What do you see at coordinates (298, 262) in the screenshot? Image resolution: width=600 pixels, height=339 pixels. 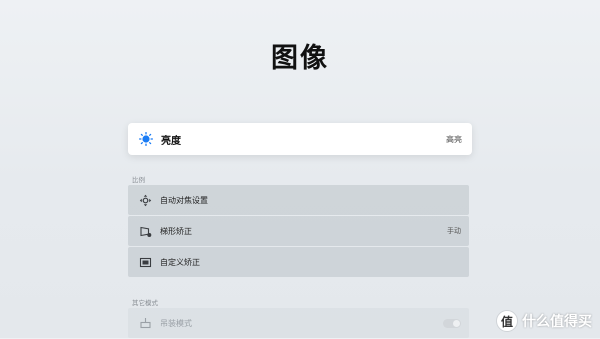 I see `custom-correction-item: 自定义矫正` at bounding box center [298, 262].